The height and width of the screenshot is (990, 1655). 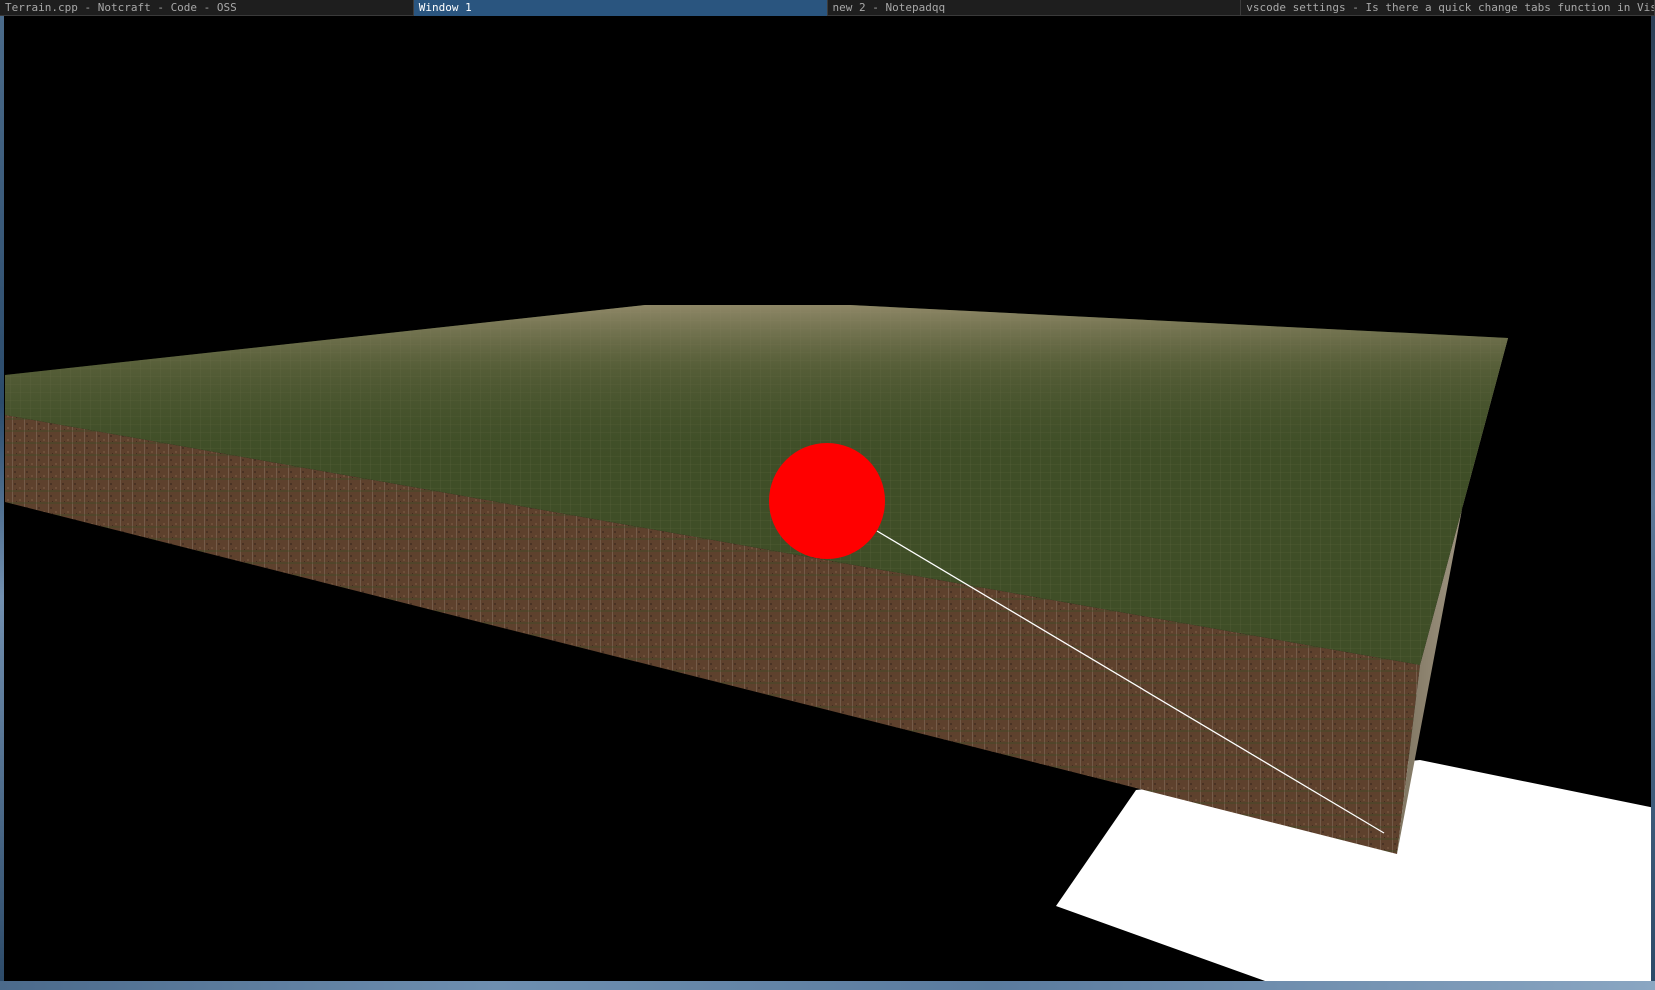 I want to click on window-frame-right, so click(x=1653, y=500).